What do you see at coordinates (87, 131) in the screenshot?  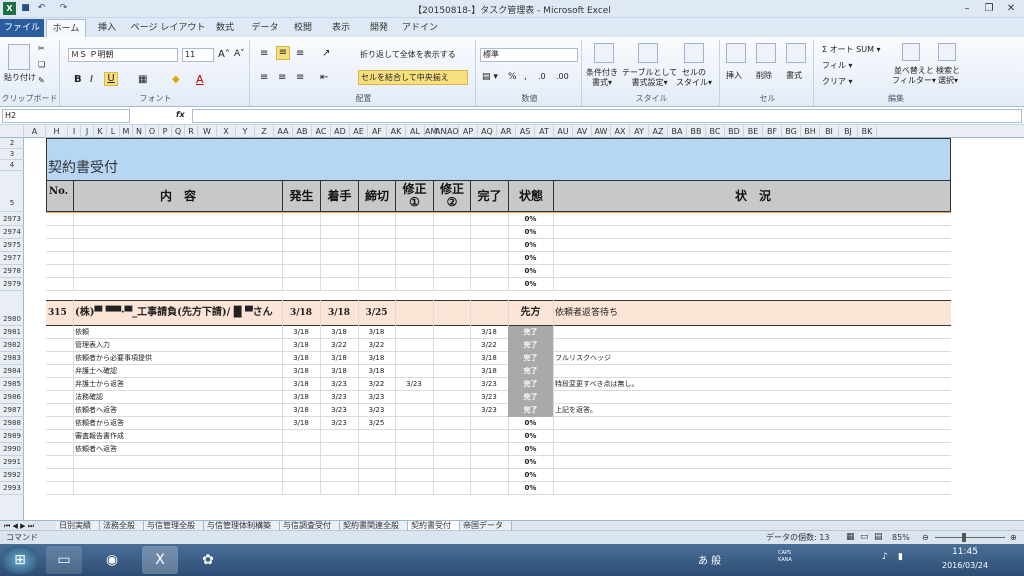 I see `column-header: J` at bounding box center [87, 131].